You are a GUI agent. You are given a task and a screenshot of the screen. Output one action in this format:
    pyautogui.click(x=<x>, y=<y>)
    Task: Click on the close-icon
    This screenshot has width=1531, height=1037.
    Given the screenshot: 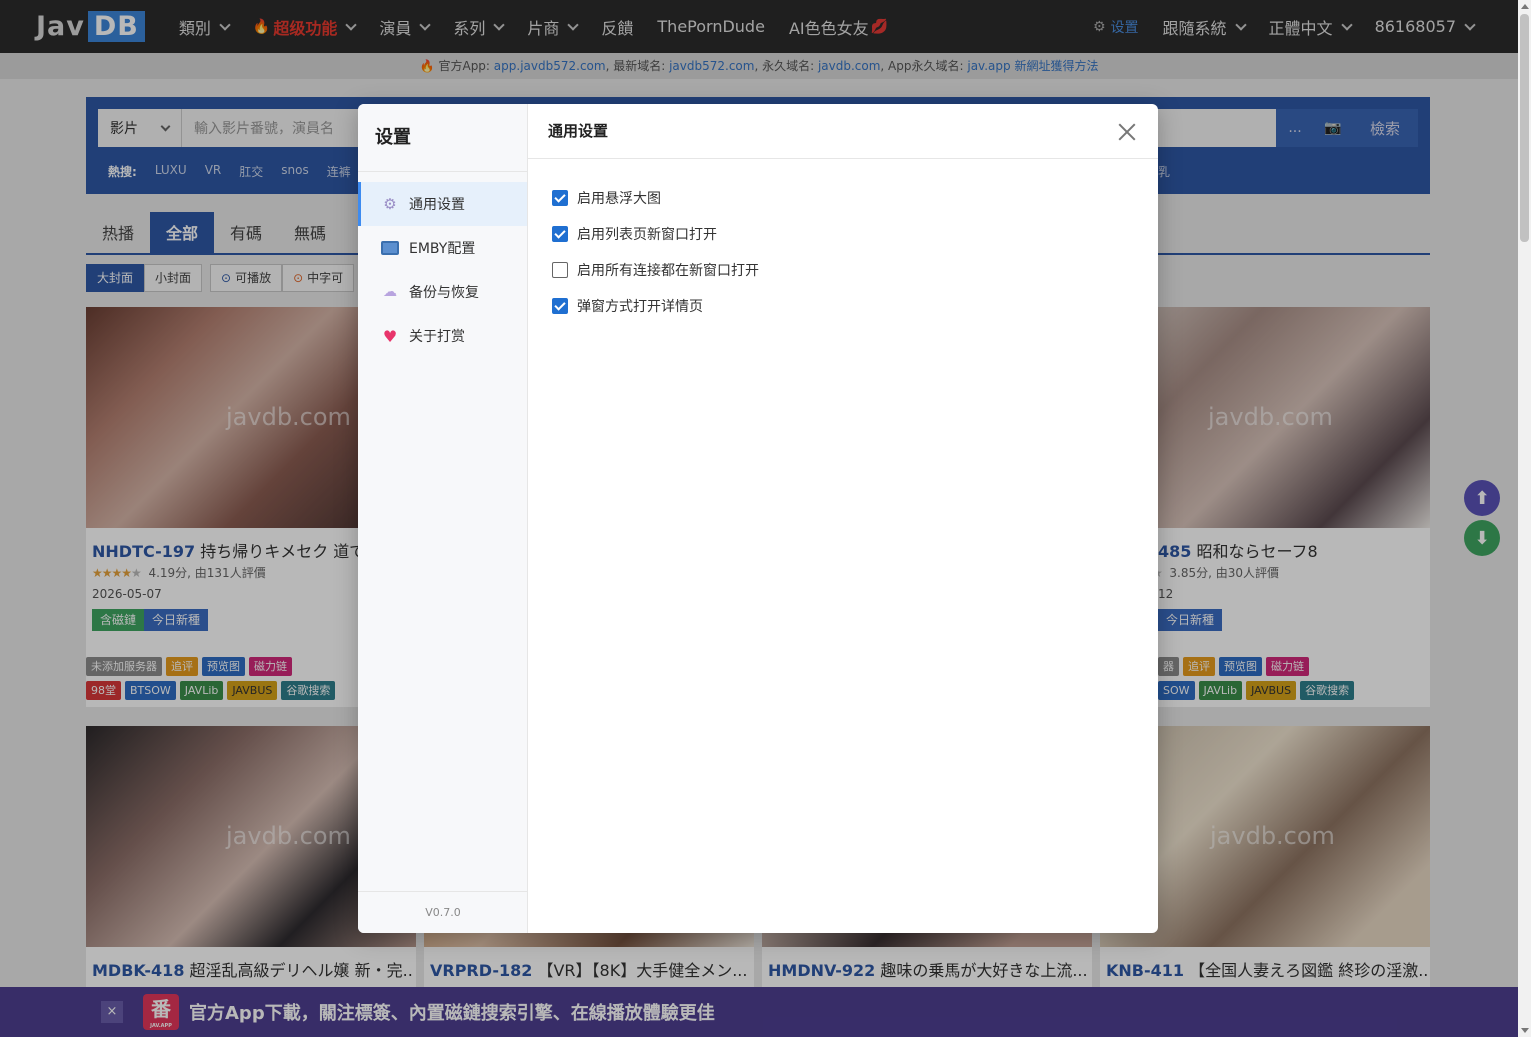 What is the action you would take?
    pyautogui.click(x=1127, y=132)
    